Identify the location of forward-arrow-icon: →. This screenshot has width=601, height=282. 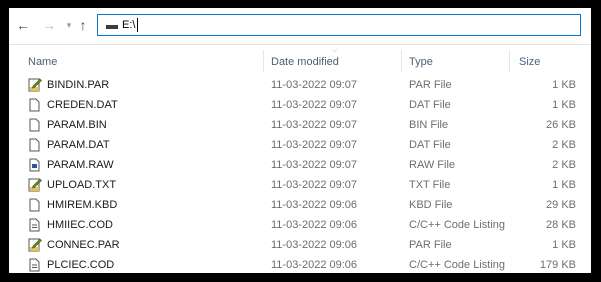
(49, 25).